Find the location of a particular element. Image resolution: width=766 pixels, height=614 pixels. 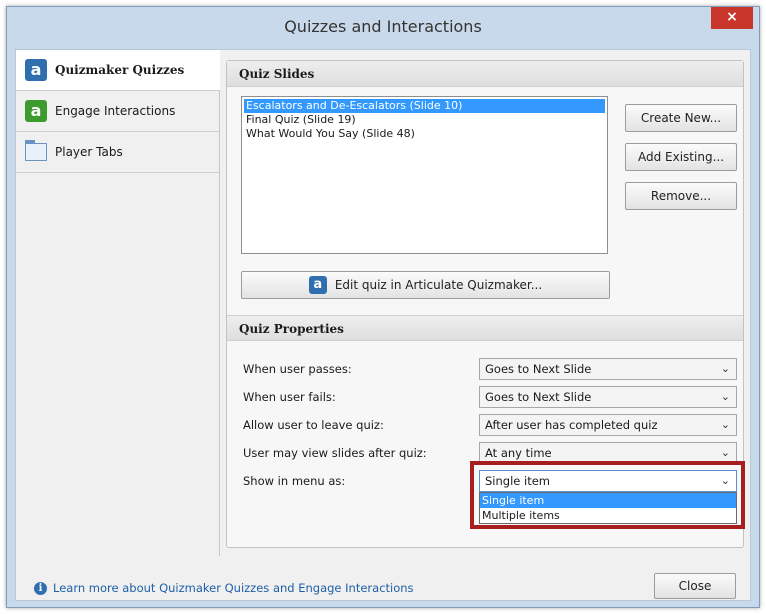

title-bar: Quizzes and Interactions is located at coordinates (383, 27).